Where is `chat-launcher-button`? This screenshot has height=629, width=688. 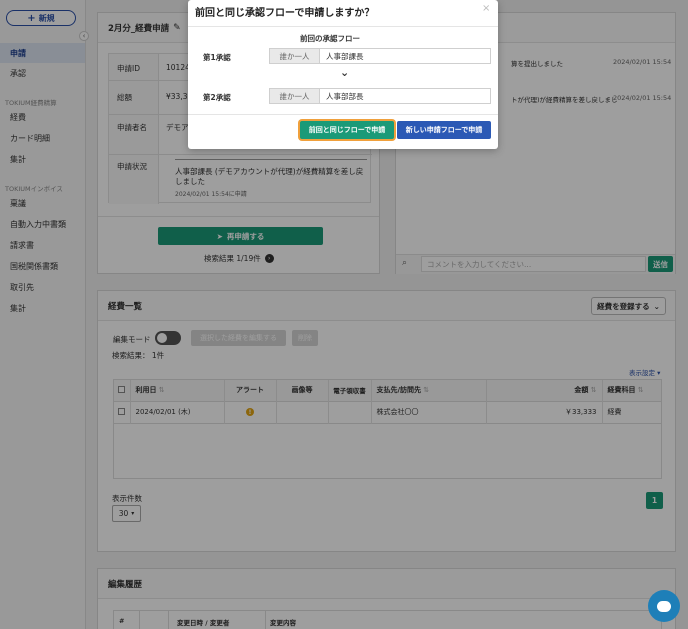
chat-launcher-button is located at coordinates (664, 606).